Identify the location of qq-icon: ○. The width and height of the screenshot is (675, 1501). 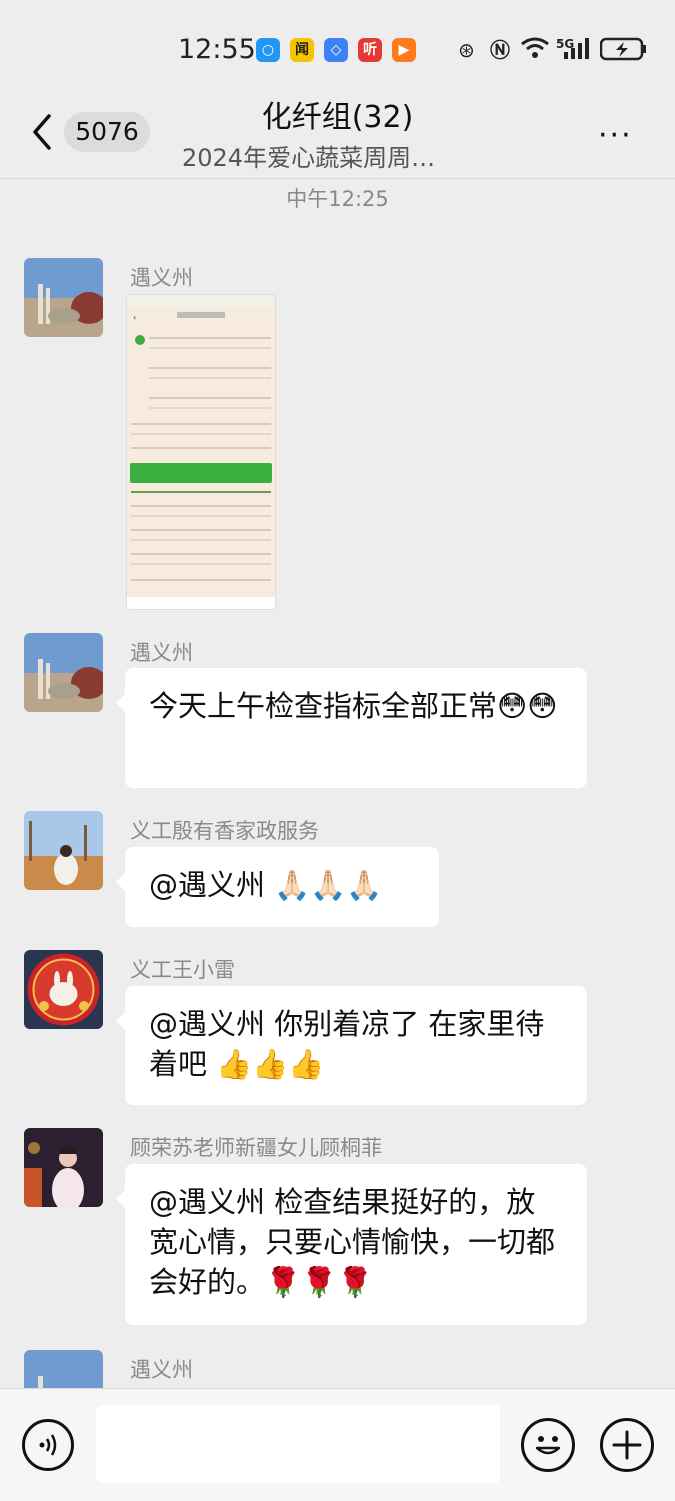
(268, 50).